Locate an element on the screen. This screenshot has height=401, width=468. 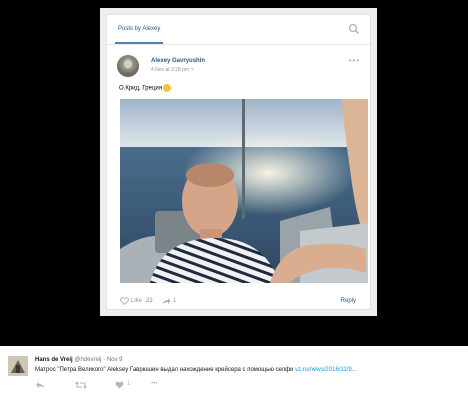
tweet-header: Hans de Vreij @hdevreij · Nov 9 is located at coordinates (79, 360).